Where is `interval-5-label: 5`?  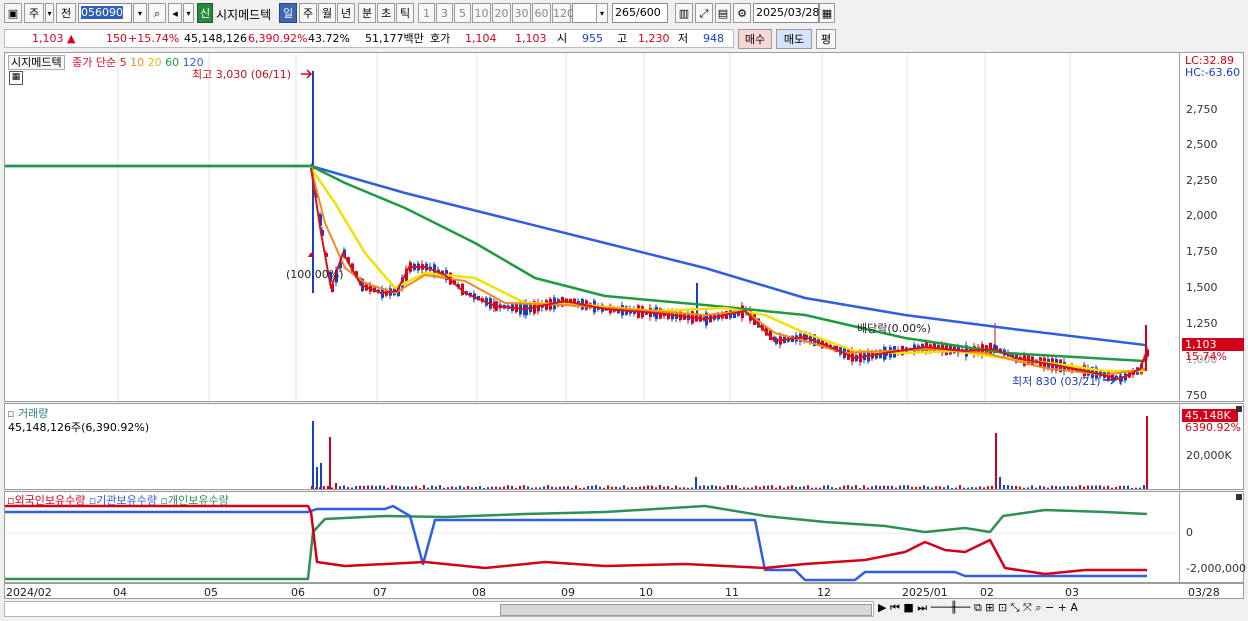
interval-5-label: 5 is located at coordinates (462, 13).